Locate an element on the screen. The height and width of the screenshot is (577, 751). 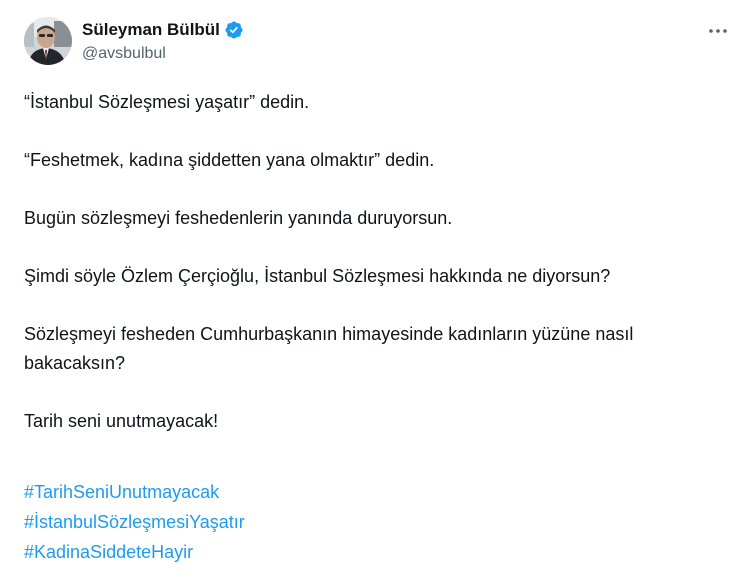
avatar is located at coordinates (48, 41).